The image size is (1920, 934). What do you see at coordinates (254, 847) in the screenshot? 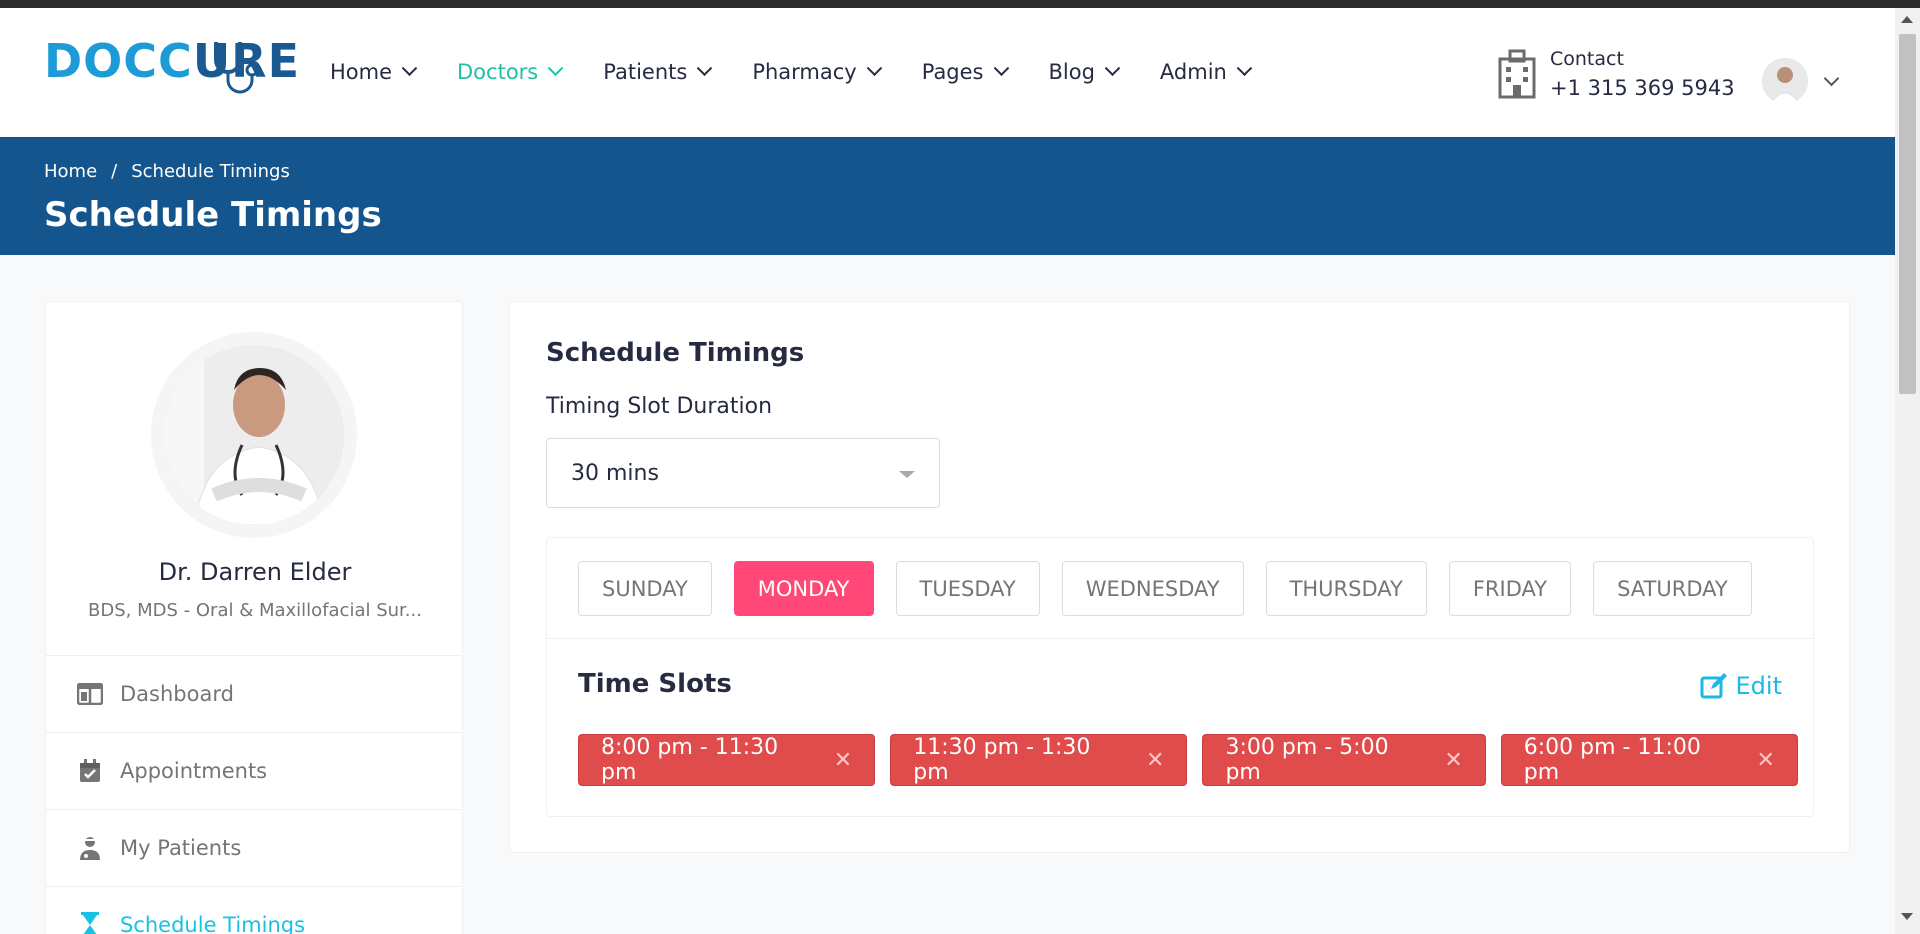
I see `sidebar-item-my-patients: My Patients` at bounding box center [254, 847].